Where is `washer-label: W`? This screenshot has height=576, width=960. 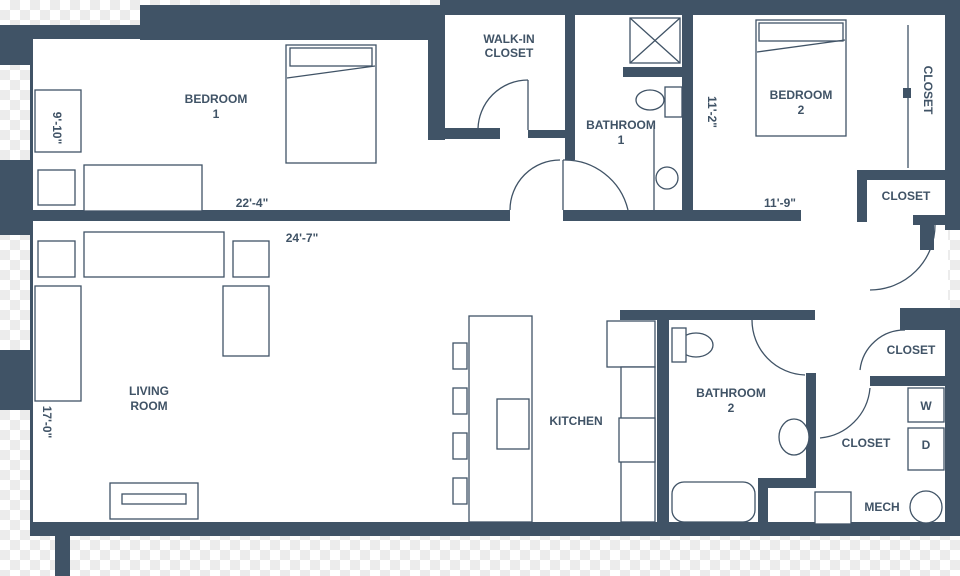
washer-label: W is located at coordinates (926, 406).